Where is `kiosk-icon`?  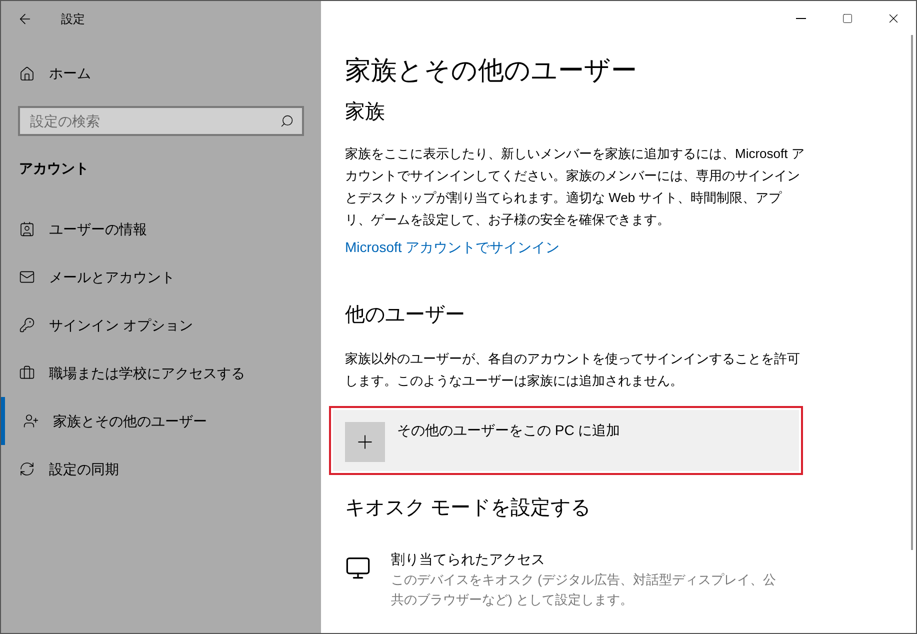 kiosk-icon is located at coordinates (358, 568).